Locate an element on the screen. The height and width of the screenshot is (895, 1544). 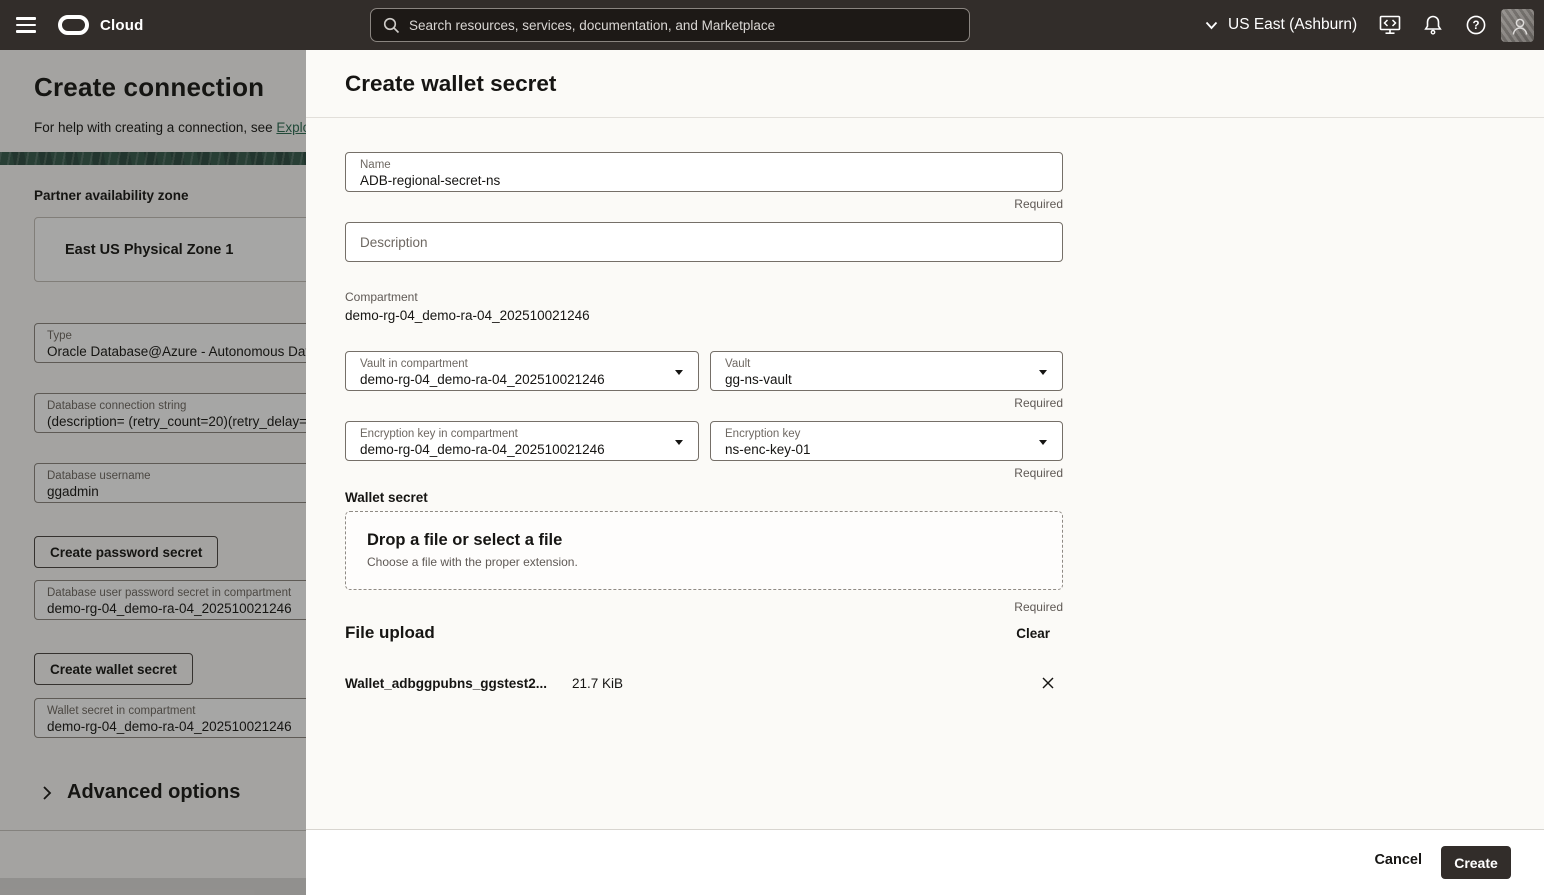
region-selector: US East (Ashburn) is located at coordinates (1281, 25).